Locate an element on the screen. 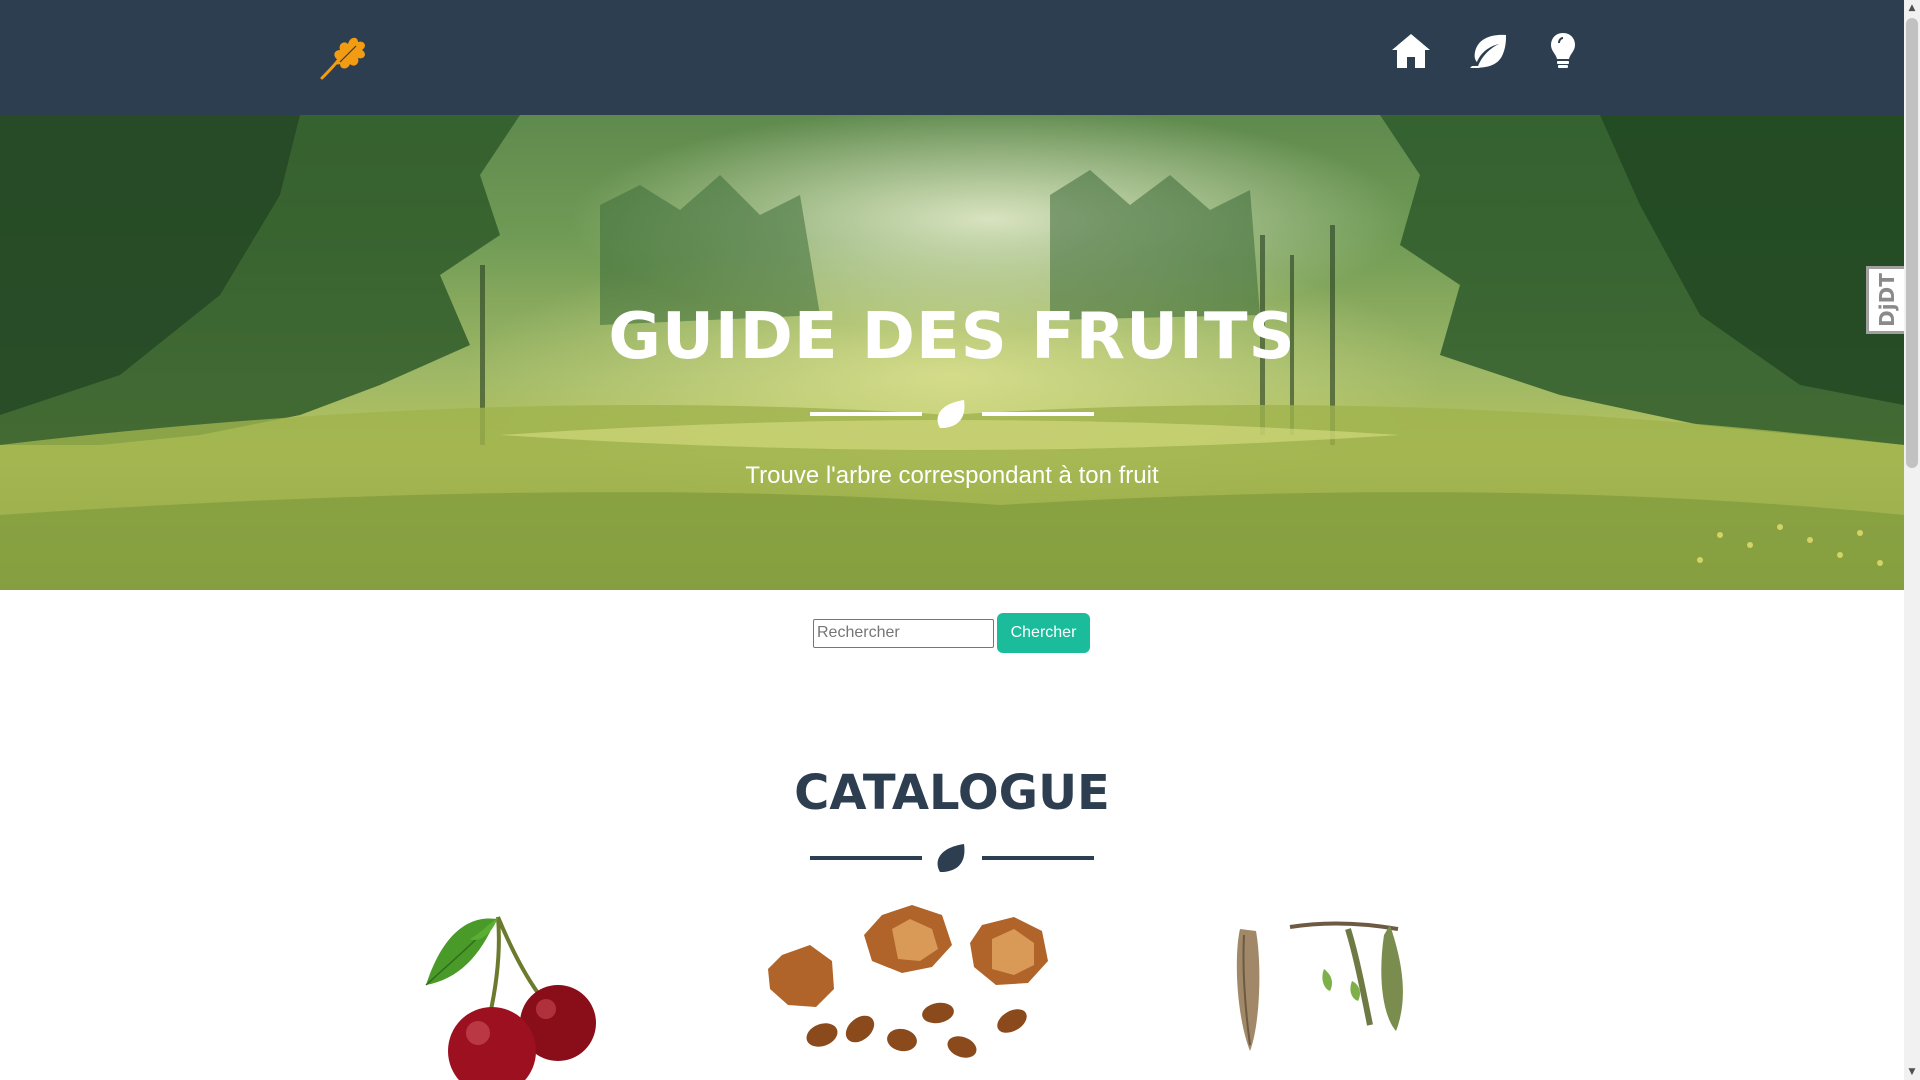 This screenshot has width=1920, height=1080. hero-title: GUIDE DES FRUITS is located at coordinates (952, 337).